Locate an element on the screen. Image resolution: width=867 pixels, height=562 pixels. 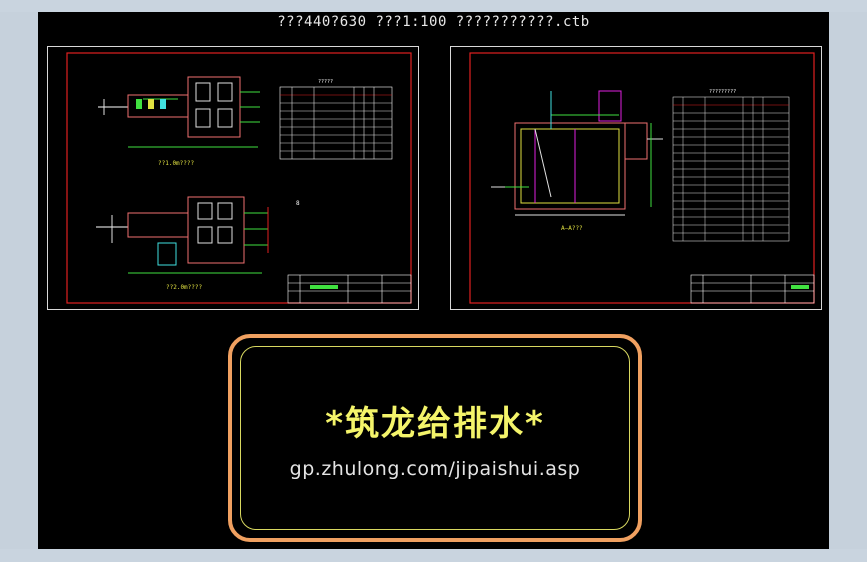
right-title-block is located at coordinates (752, 289).